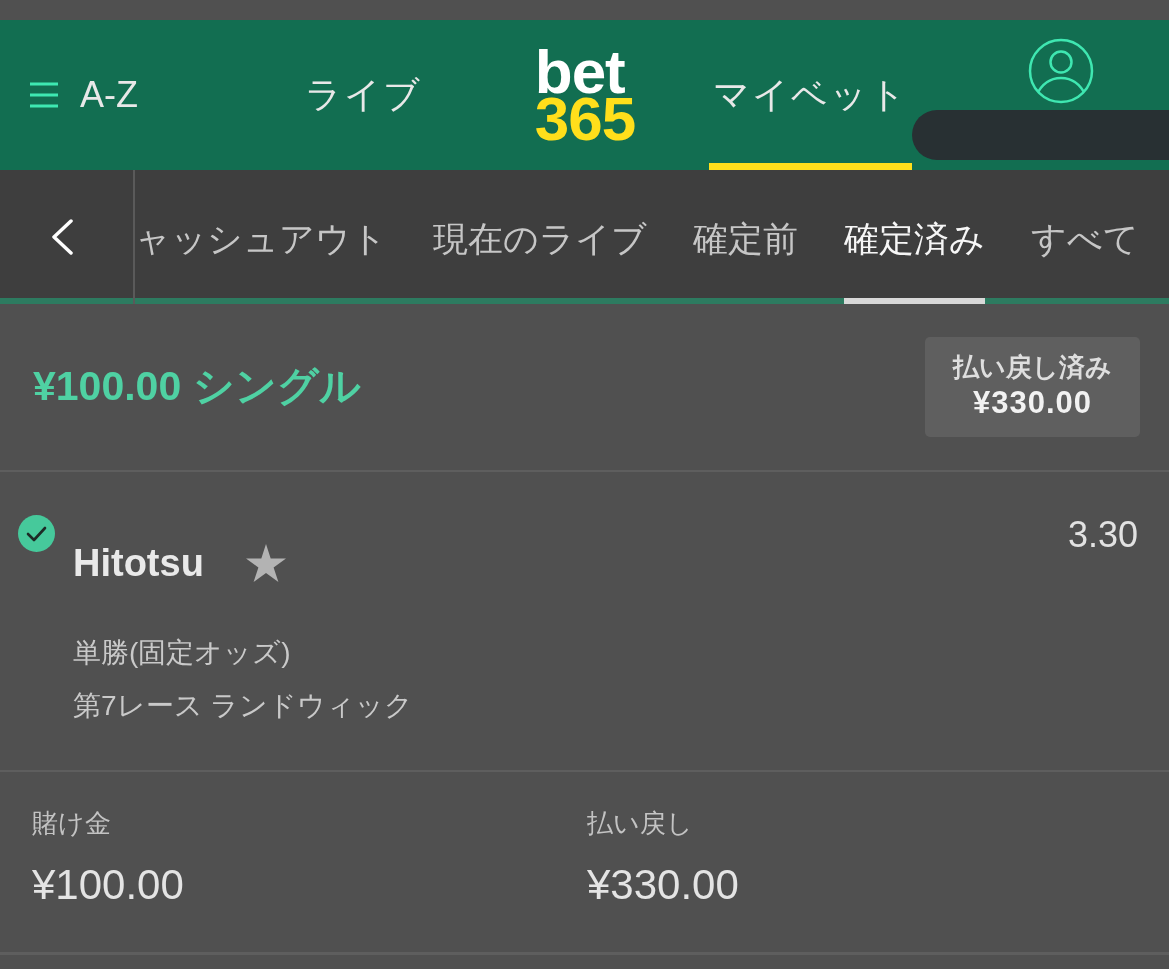  What do you see at coordinates (138, 563) in the screenshot?
I see `selection-name: Hitotsu` at bounding box center [138, 563].